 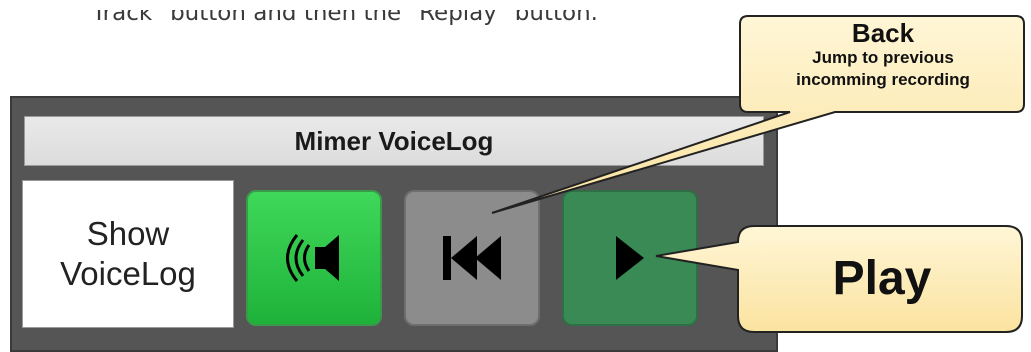 I want to click on back-callout-title: Back, so click(x=883, y=33).